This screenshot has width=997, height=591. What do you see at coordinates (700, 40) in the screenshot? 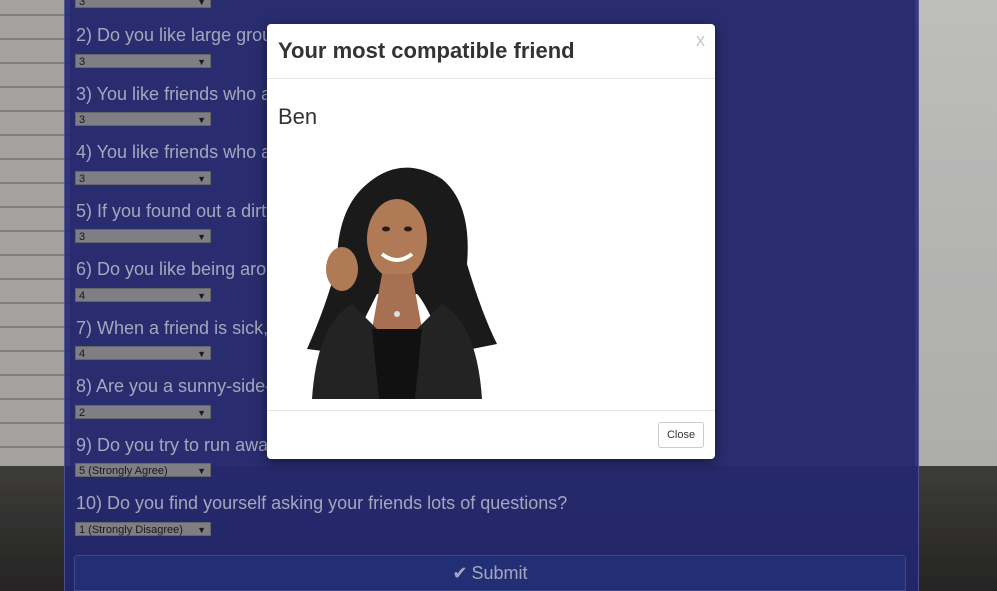
I see `close-icon: x` at bounding box center [700, 40].